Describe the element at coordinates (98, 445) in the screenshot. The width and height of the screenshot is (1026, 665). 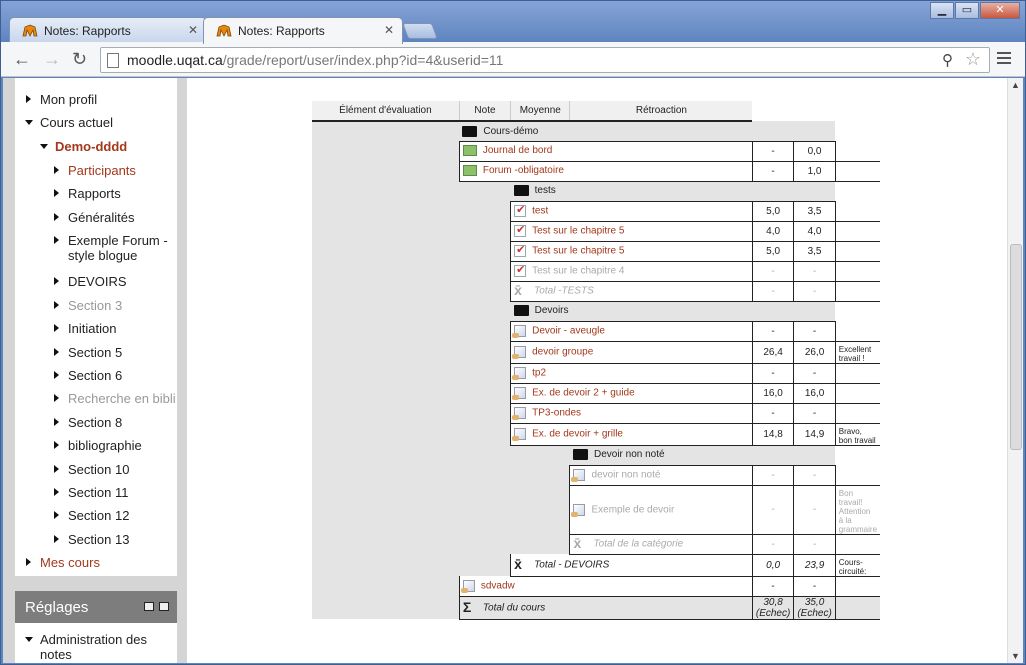
I see `nav-item: bibliographie` at that location.